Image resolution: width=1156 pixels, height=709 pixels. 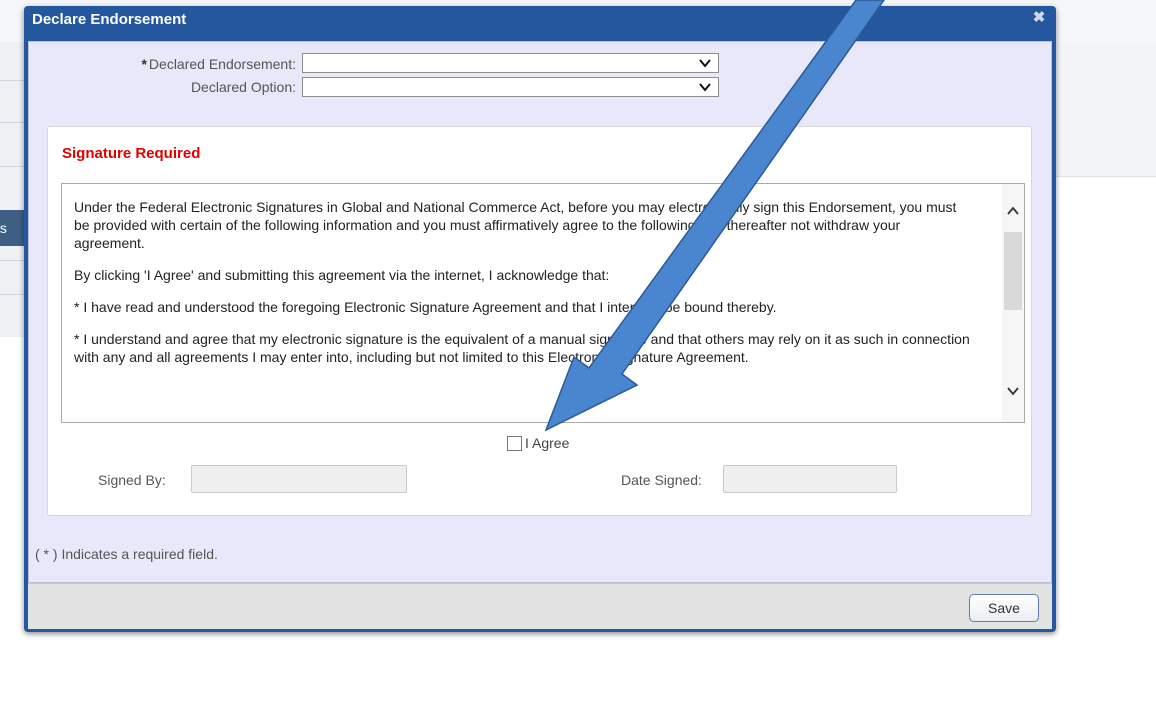 I want to click on close-icon: ✖, so click(x=1039, y=18).